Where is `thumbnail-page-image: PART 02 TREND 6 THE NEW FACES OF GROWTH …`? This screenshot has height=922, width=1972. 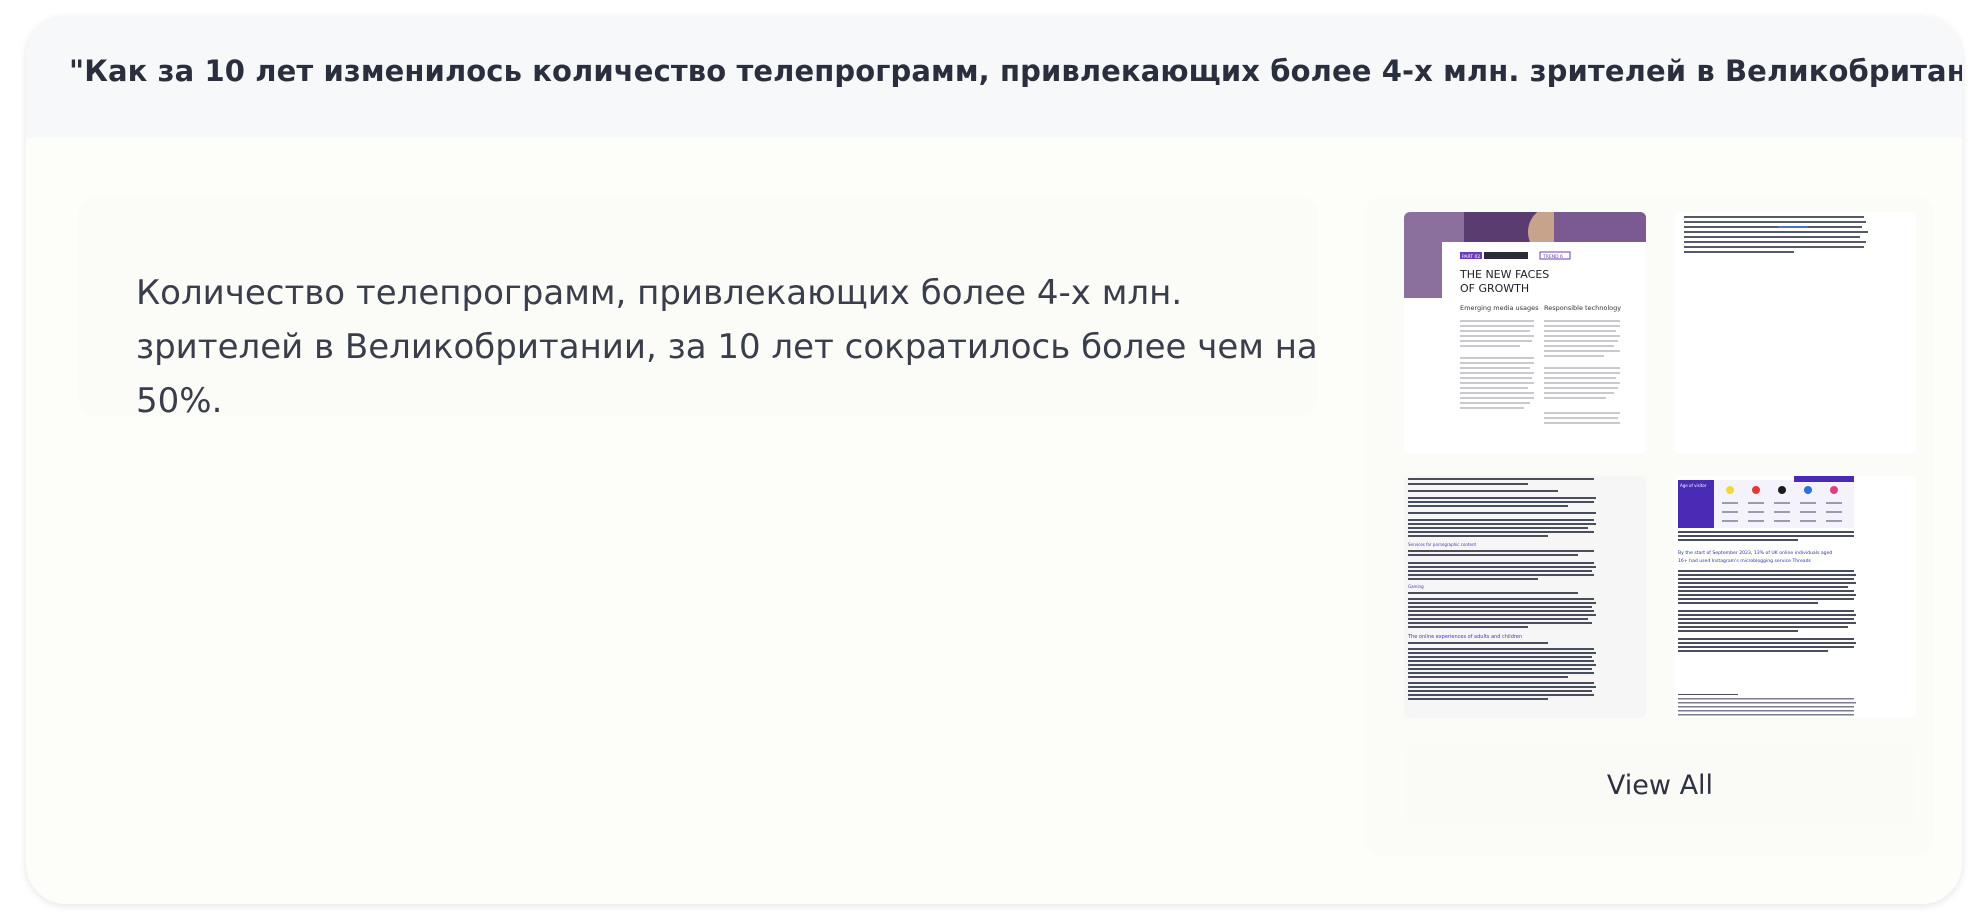
thumbnail-page-image: PART 02 TREND 6 THE NEW FACES OF GROWTH … is located at coordinates (1525, 333).